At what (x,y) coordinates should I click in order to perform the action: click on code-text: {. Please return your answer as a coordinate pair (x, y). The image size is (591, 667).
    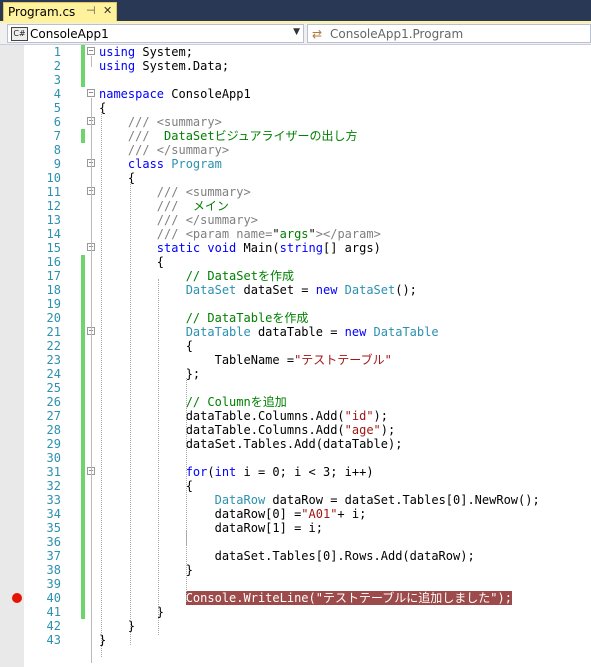
    Looking at the image, I should click on (131, 262).